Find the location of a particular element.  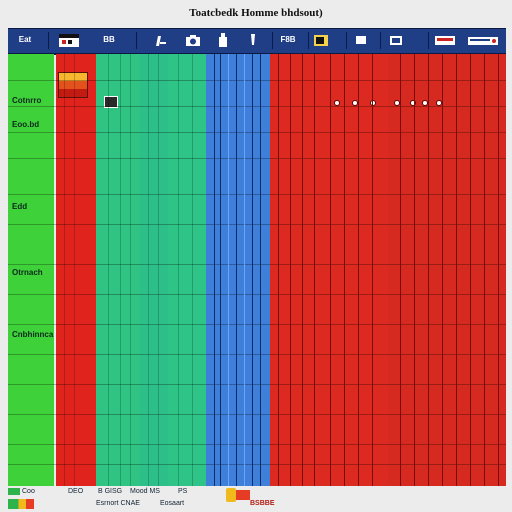

status-item: BSBBE is located at coordinates (262, 503).